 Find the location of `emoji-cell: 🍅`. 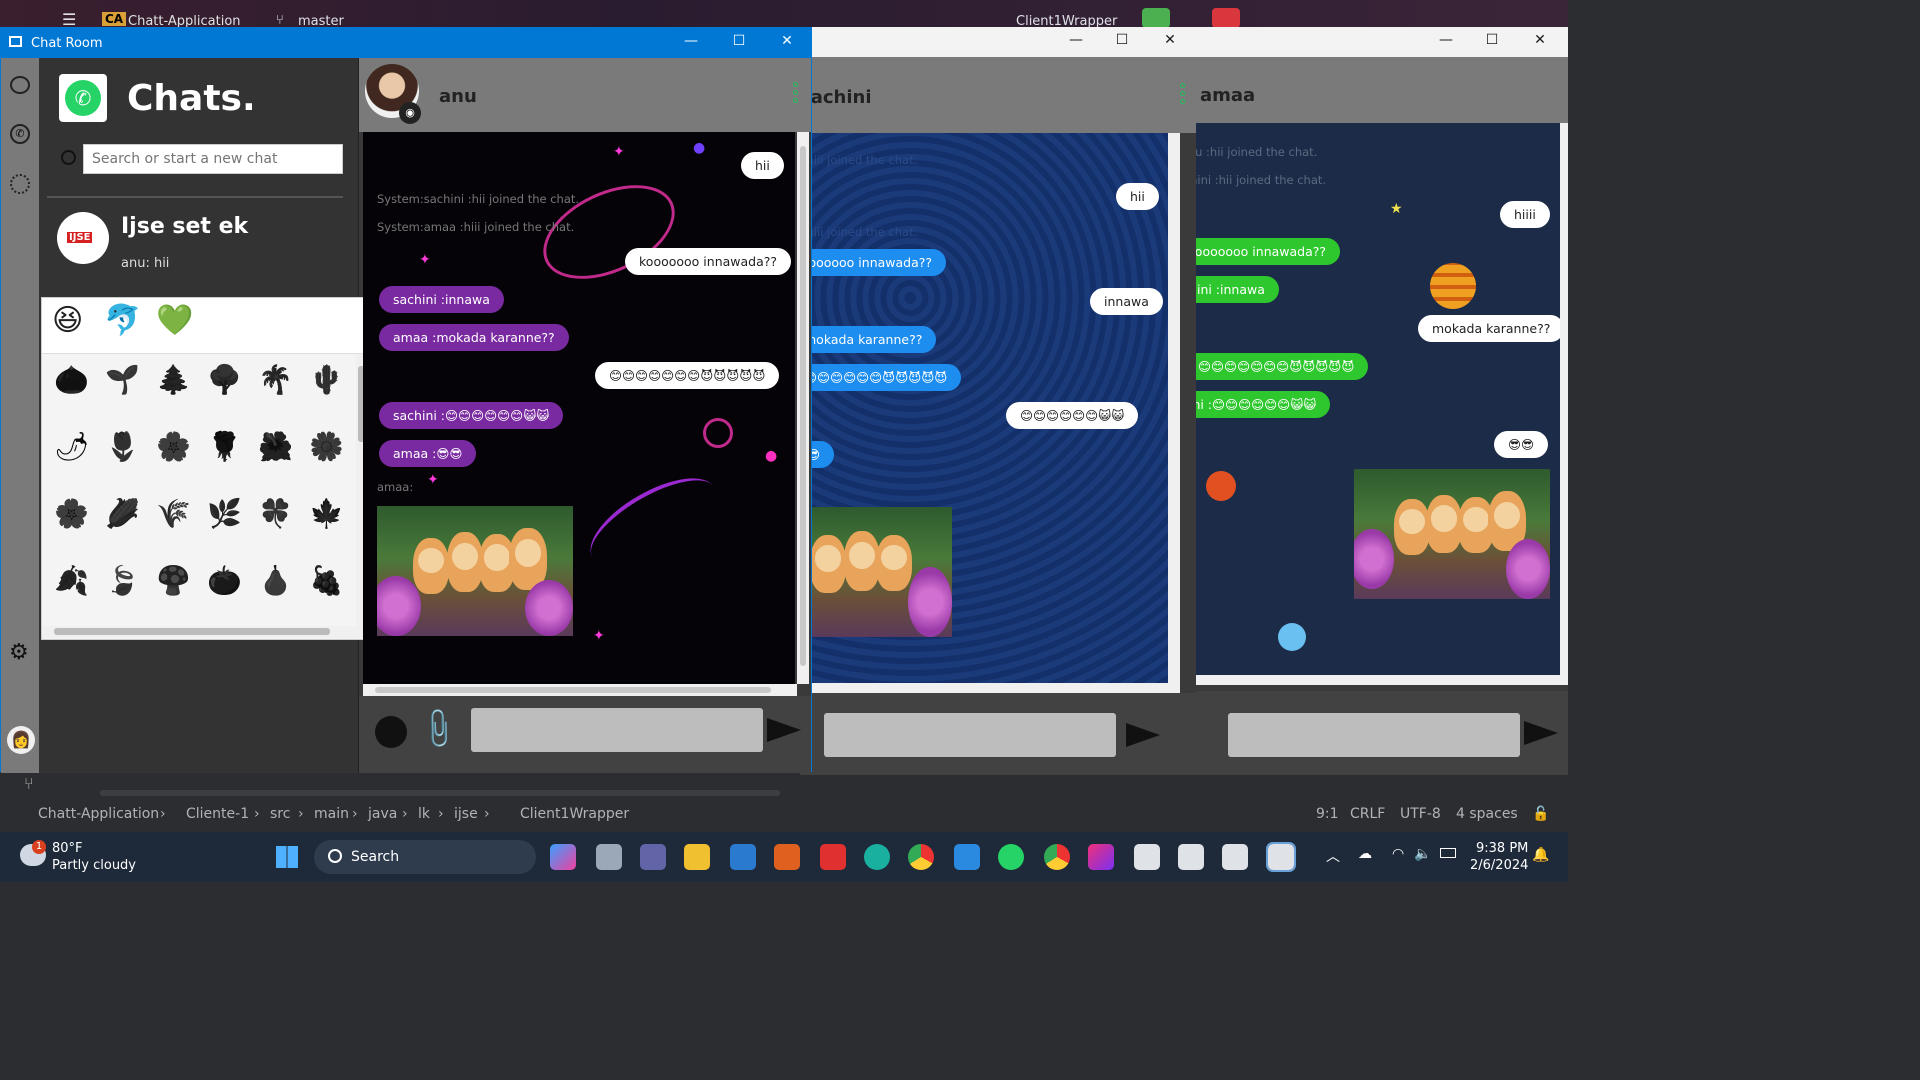

emoji-cell: 🍅 is located at coordinates (224, 581).